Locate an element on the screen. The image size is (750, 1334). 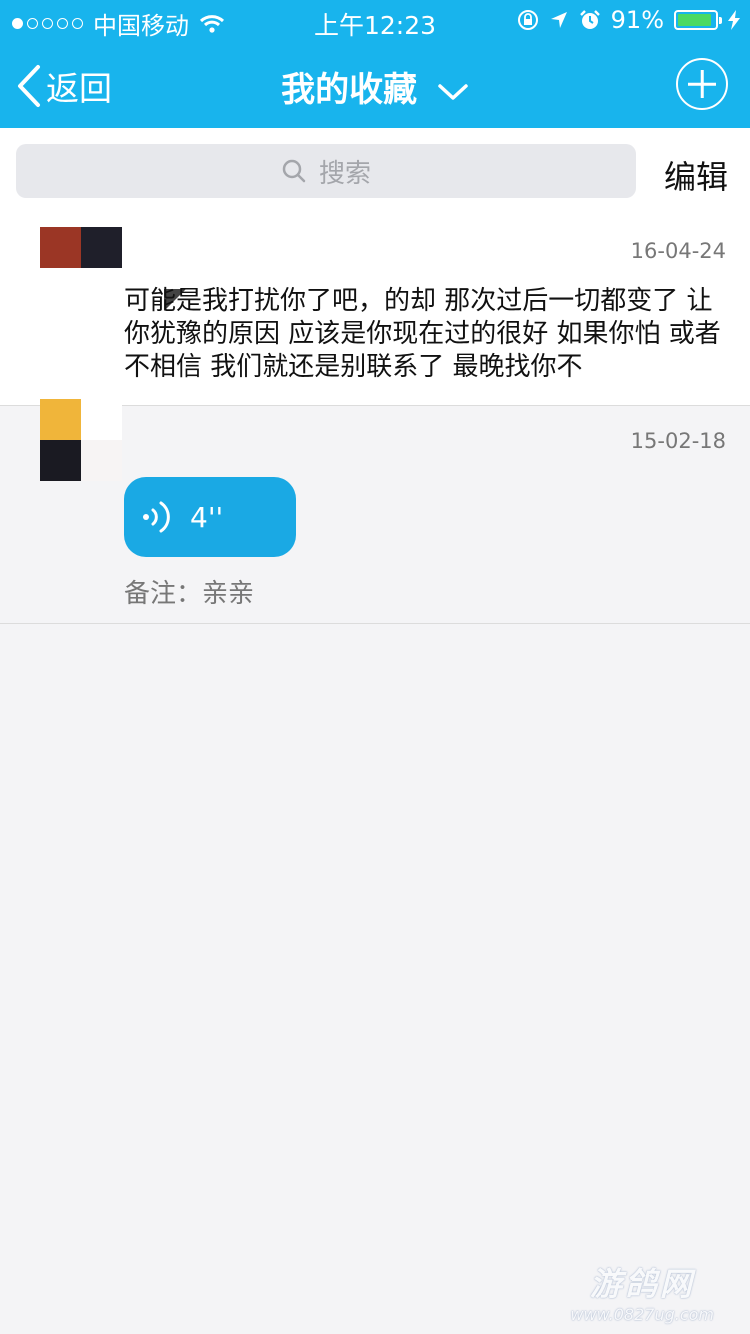
add-button is located at coordinates (702, 84).